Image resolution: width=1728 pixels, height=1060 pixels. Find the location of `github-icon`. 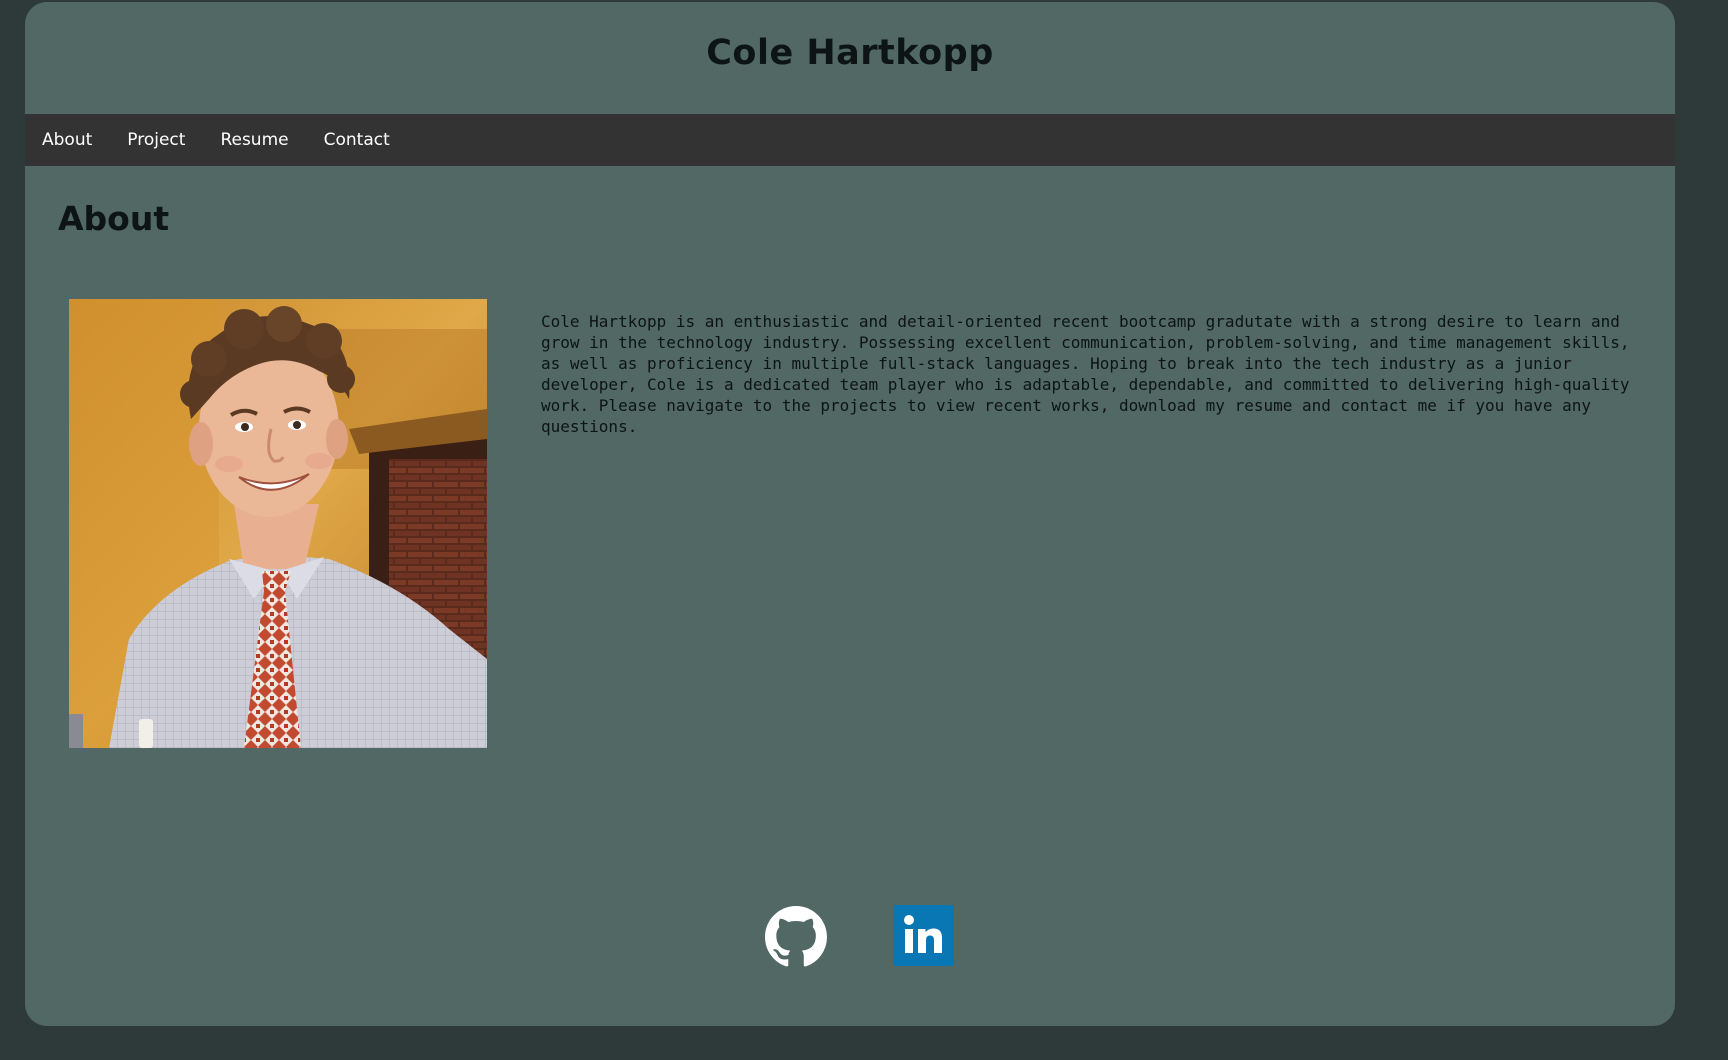

github-icon is located at coordinates (796, 939).